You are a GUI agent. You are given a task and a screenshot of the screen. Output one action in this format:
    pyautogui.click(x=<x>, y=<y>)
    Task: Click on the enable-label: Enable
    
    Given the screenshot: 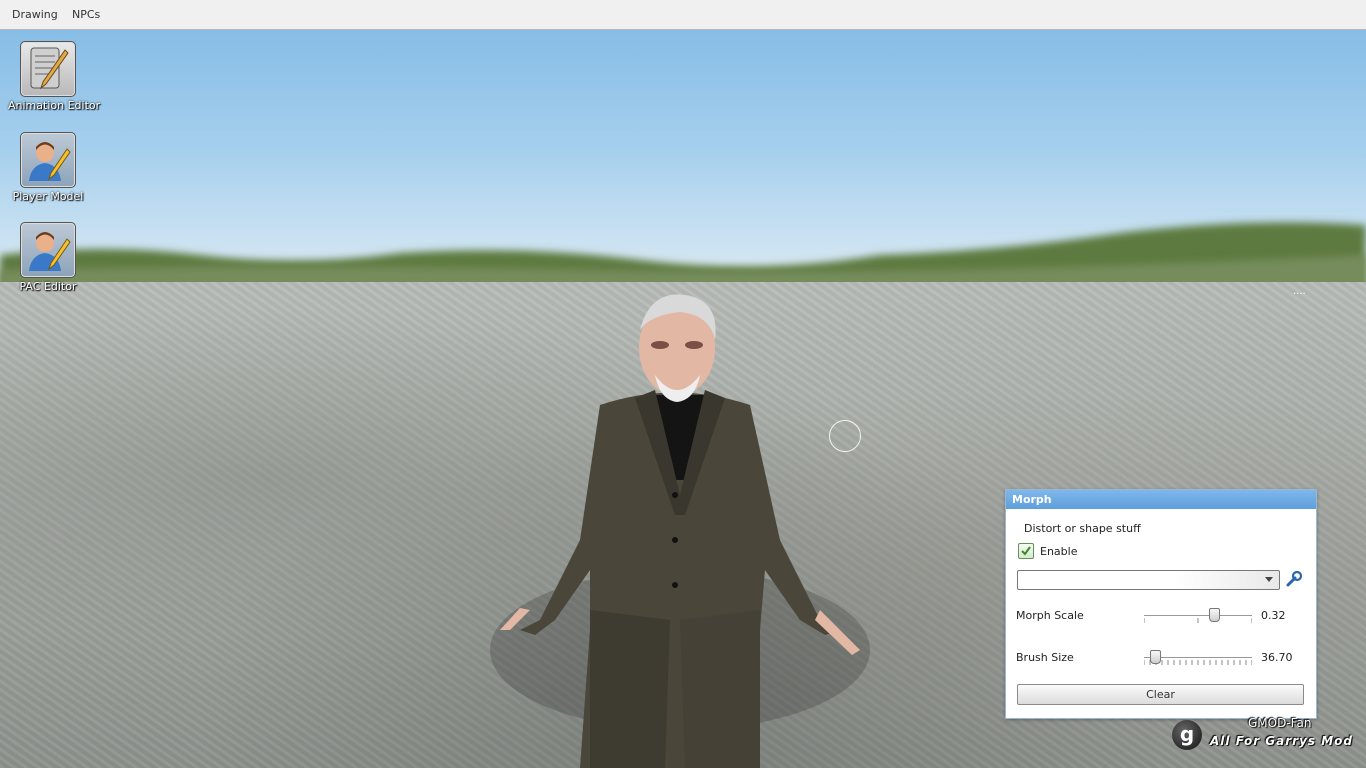 What is the action you would take?
    pyautogui.click(x=1058, y=551)
    